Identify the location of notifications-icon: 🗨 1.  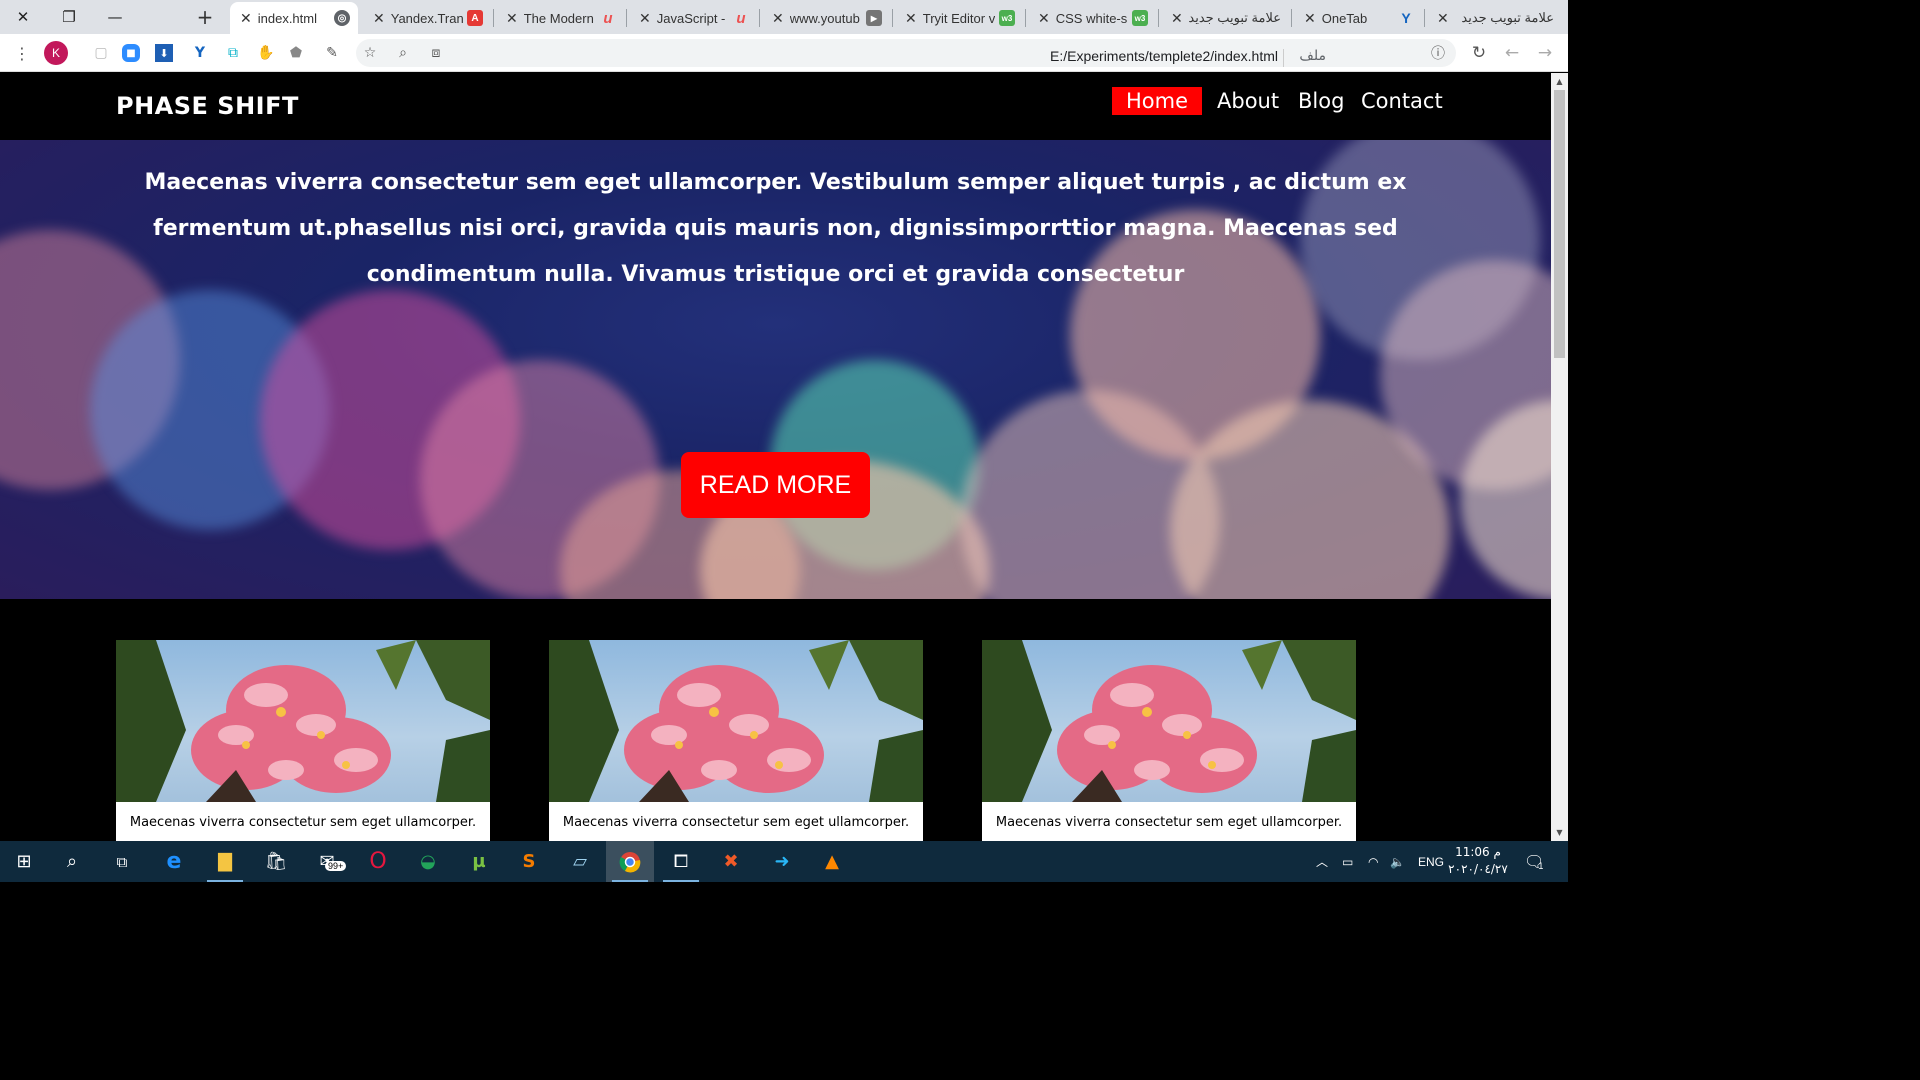
(1534, 861).